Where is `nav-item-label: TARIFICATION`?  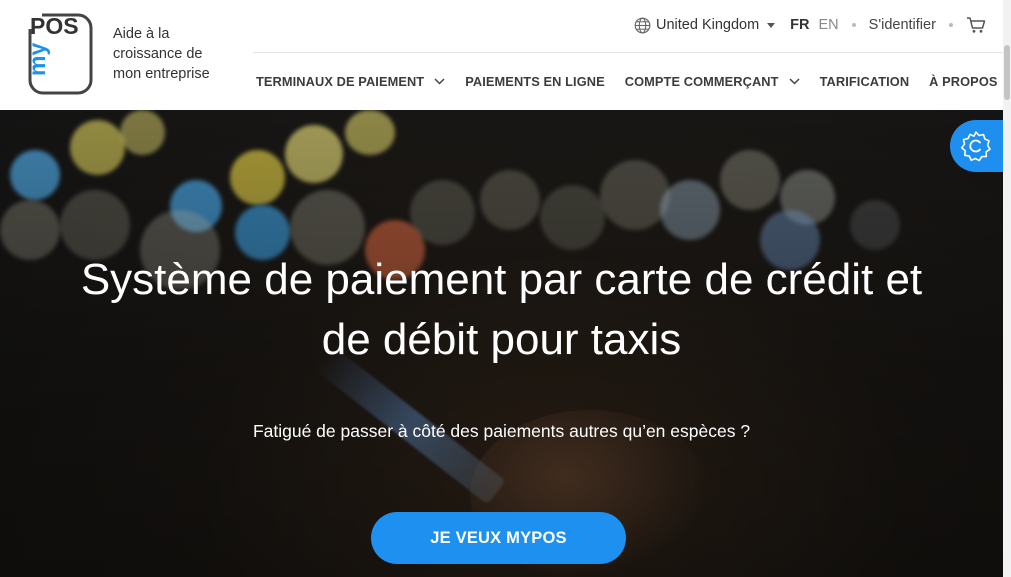
nav-item-label: TARIFICATION is located at coordinates (864, 81).